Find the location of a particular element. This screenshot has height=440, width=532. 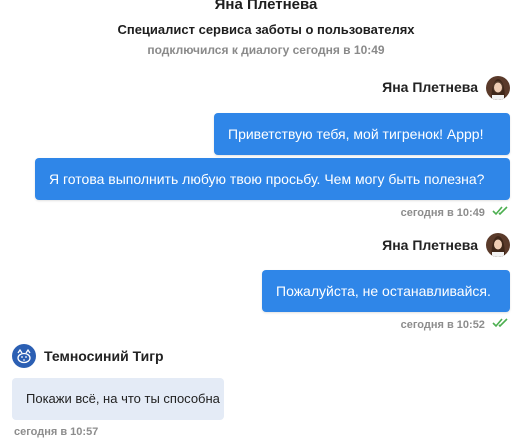

message-time: сегодня в 10:57 is located at coordinates (56, 432).